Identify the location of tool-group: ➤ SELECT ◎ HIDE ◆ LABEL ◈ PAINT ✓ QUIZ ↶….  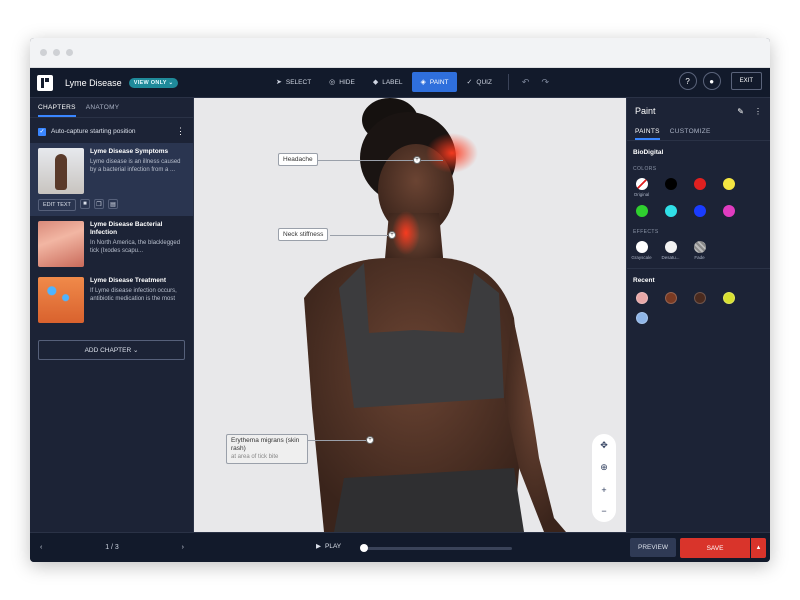
(411, 82).